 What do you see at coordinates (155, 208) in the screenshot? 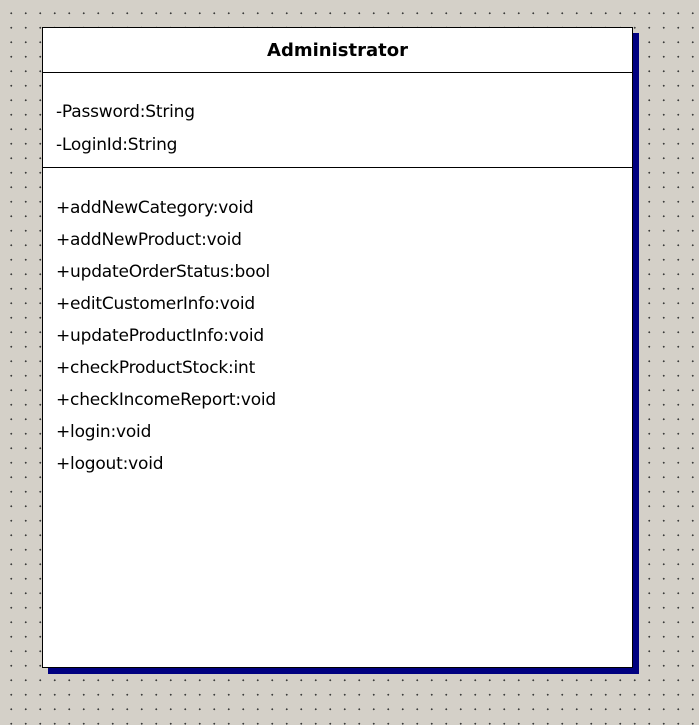
I see `operation-add-new-category: +addNewCategory:void` at bounding box center [155, 208].